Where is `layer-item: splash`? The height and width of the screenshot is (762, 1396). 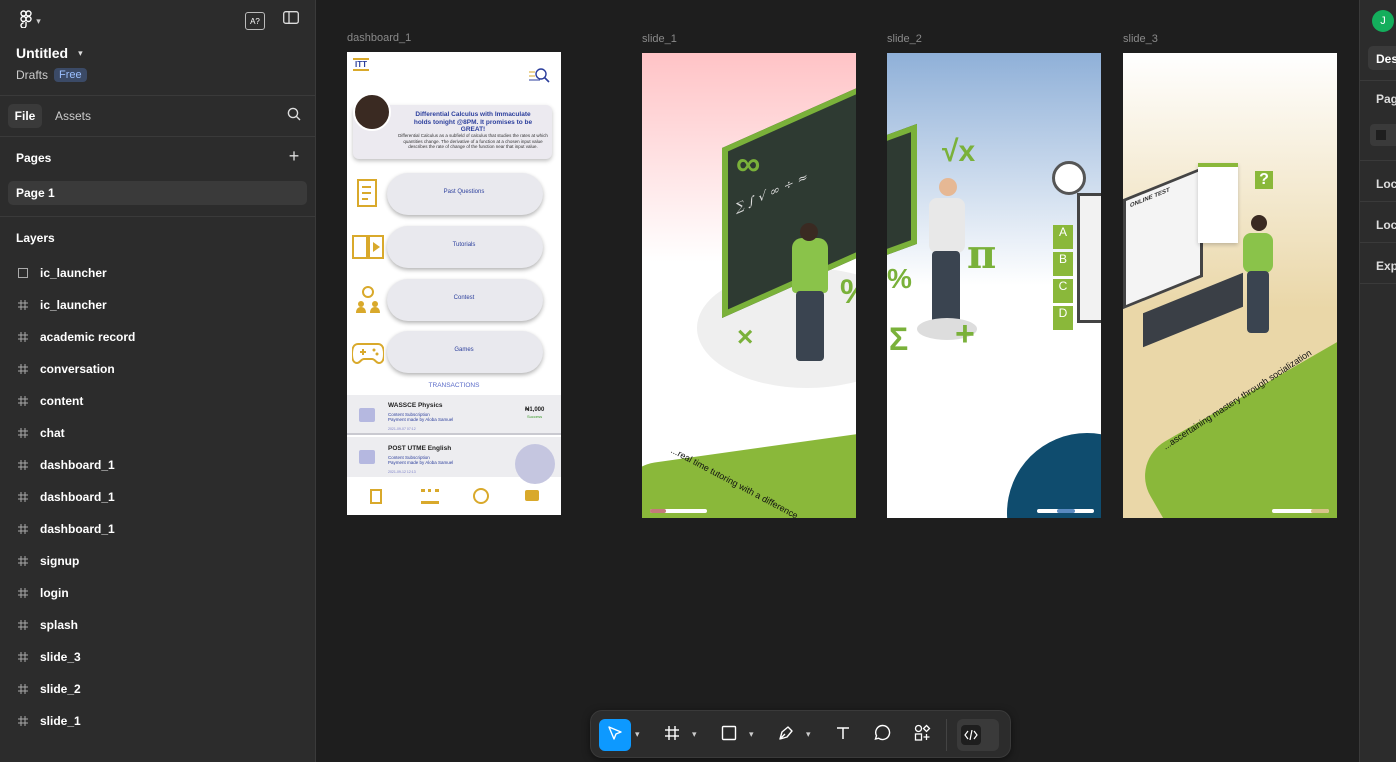 layer-item: splash is located at coordinates (158, 625).